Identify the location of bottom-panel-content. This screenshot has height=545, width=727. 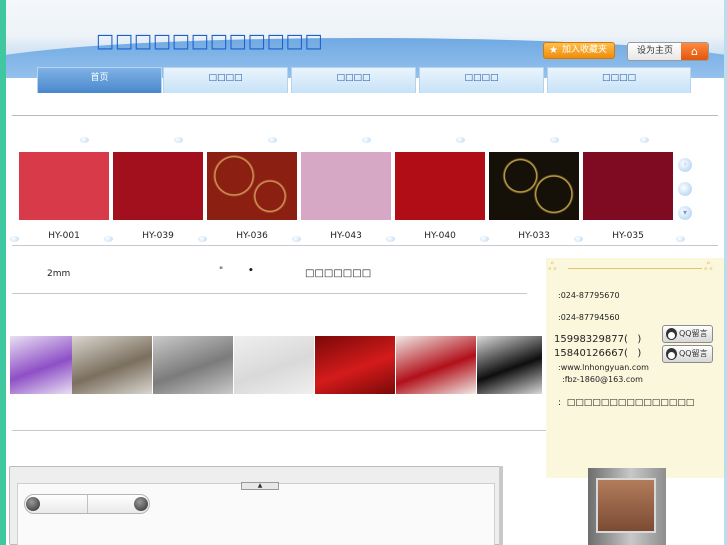
(256, 514).